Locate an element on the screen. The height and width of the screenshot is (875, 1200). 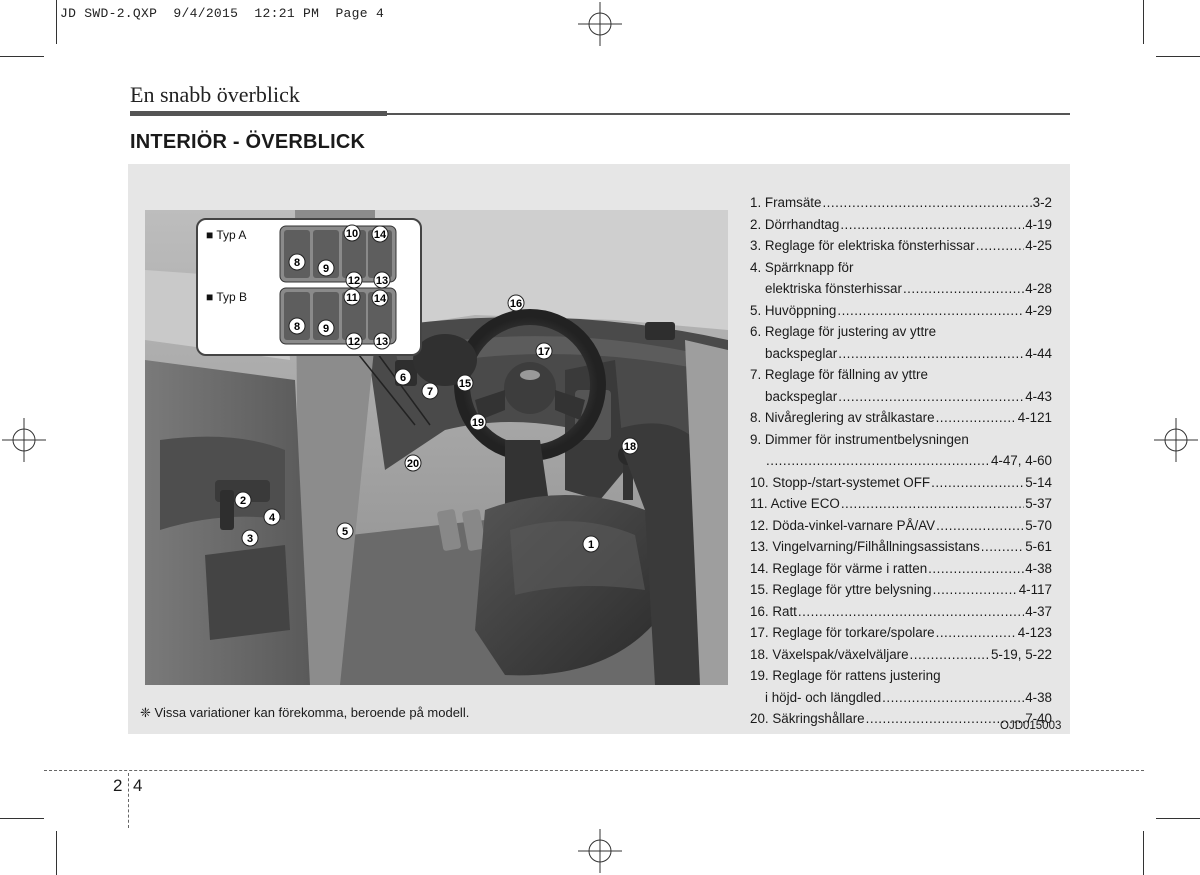
index-entry-label: 13. Vingelvarning/Filhållningsassistans is located at coordinates (865, 546).